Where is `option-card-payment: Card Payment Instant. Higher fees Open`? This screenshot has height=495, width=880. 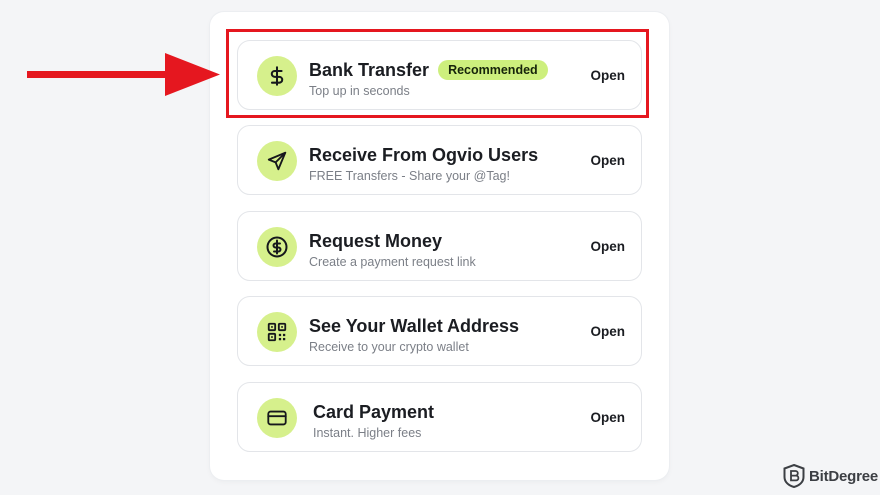 option-card-payment: Card Payment Instant. Higher fees Open is located at coordinates (439, 417).